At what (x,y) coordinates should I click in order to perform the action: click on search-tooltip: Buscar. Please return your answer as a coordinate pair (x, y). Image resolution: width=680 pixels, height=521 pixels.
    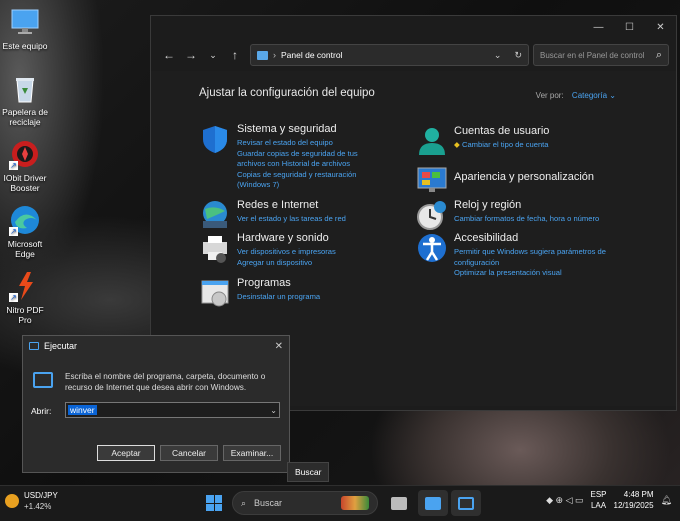
    Looking at the image, I should click on (308, 472).